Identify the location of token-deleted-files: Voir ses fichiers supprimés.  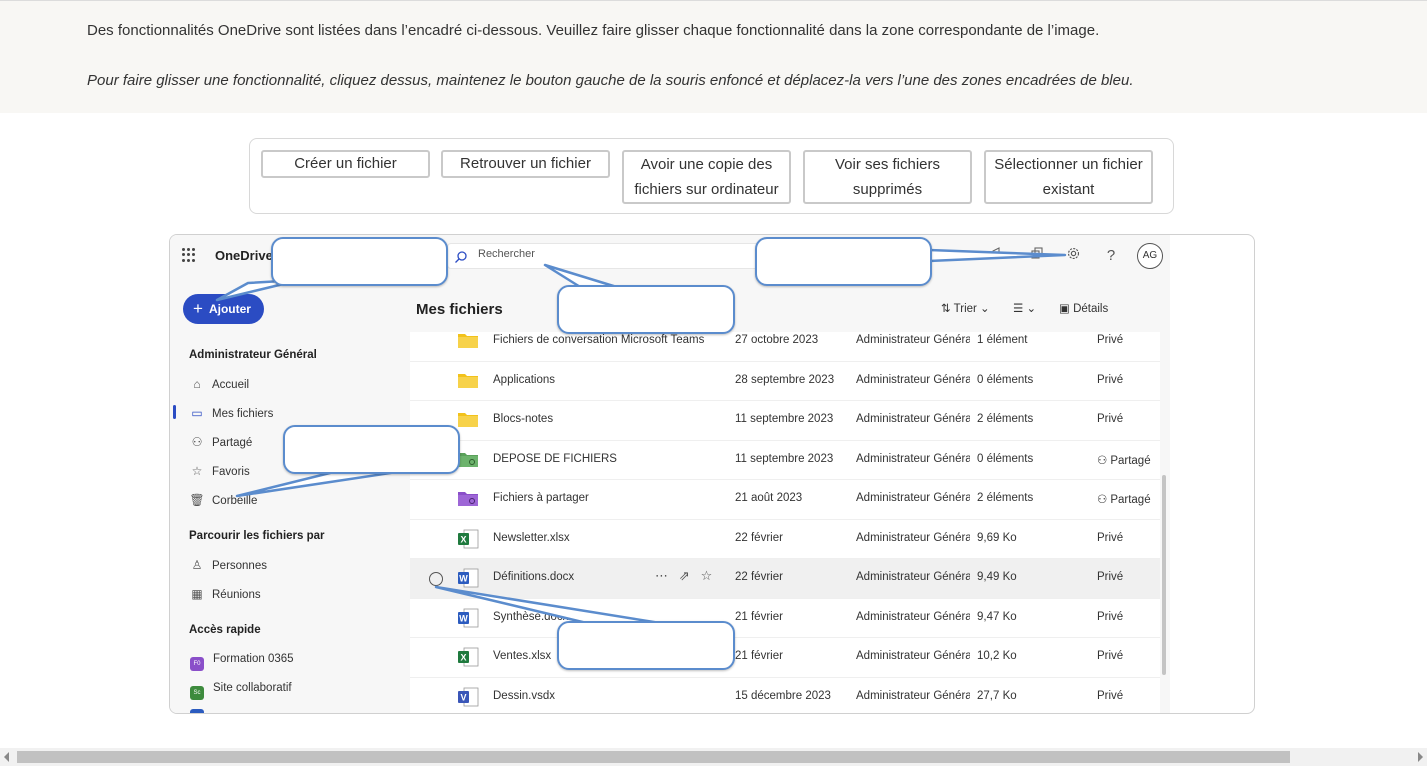
(887, 177).